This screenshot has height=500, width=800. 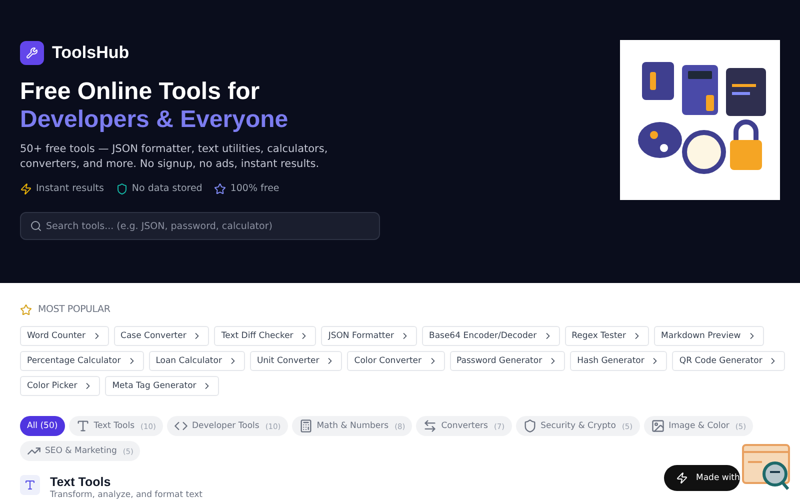 What do you see at coordinates (36, 226) in the screenshot?
I see `search-icon` at bounding box center [36, 226].